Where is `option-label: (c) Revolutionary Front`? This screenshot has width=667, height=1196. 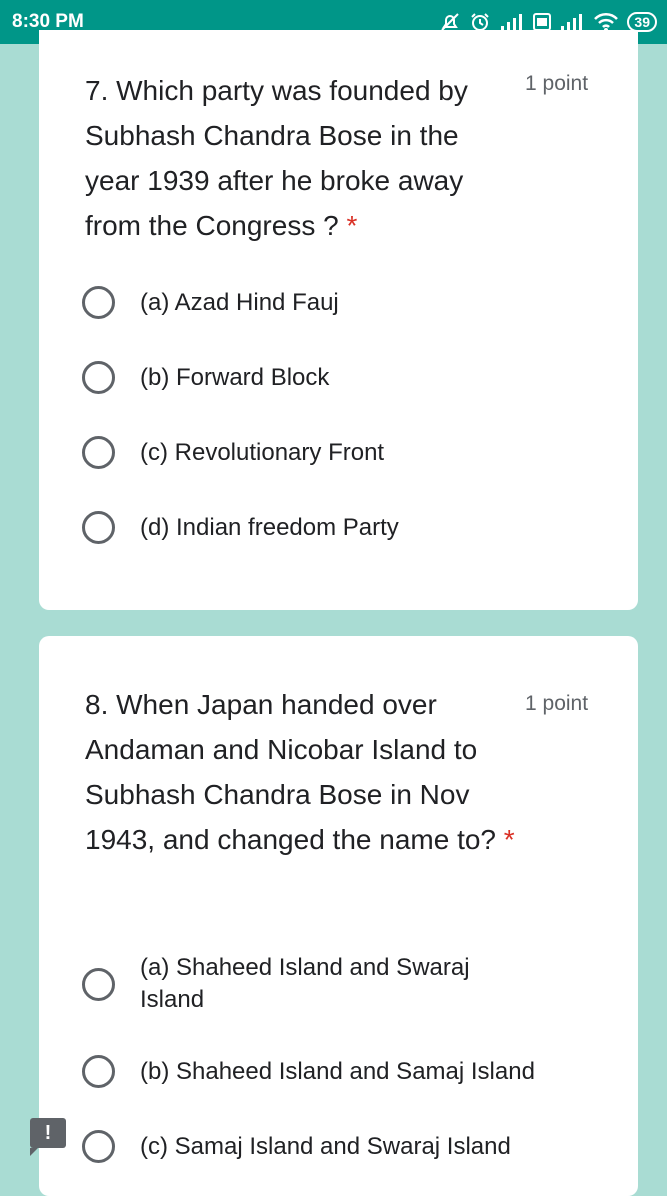
option-label: (c) Revolutionary Front is located at coordinates (360, 453).